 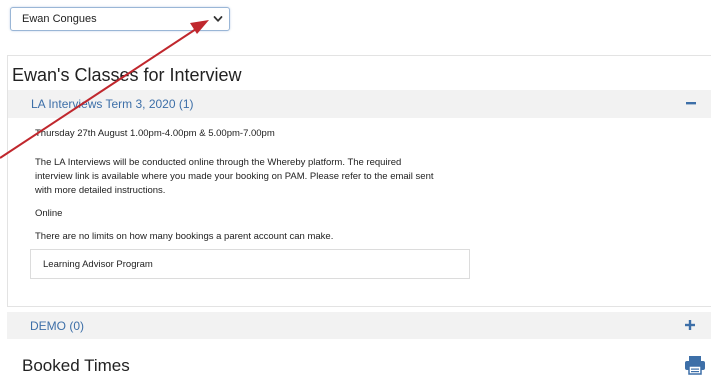 What do you see at coordinates (100, 190) in the screenshot?
I see `description-line-3: with more detailed instructions.` at bounding box center [100, 190].